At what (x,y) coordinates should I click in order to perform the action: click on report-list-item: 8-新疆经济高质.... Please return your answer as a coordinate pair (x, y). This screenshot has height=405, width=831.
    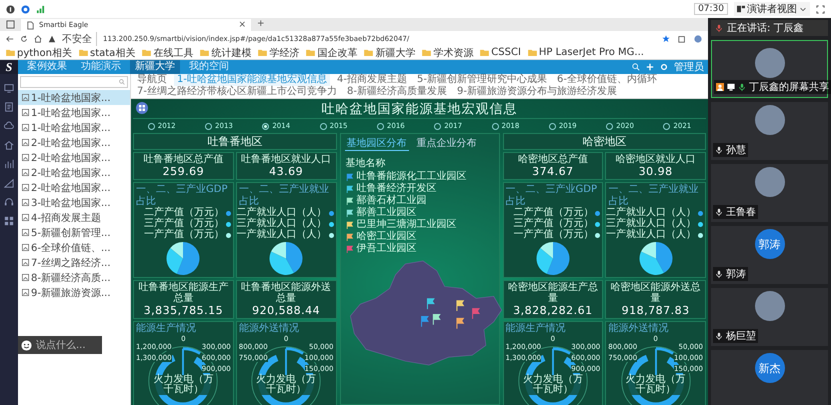
    Looking at the image, I should click on (74, 277).